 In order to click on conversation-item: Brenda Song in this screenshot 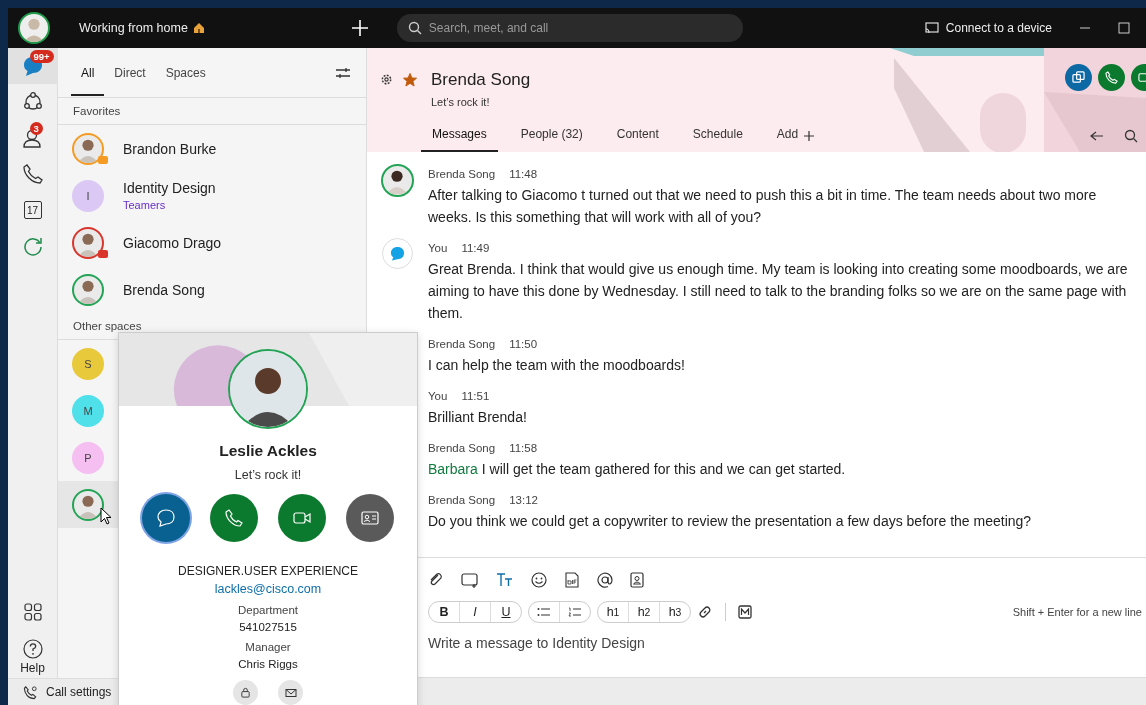, I will do `click(212, 289)`.